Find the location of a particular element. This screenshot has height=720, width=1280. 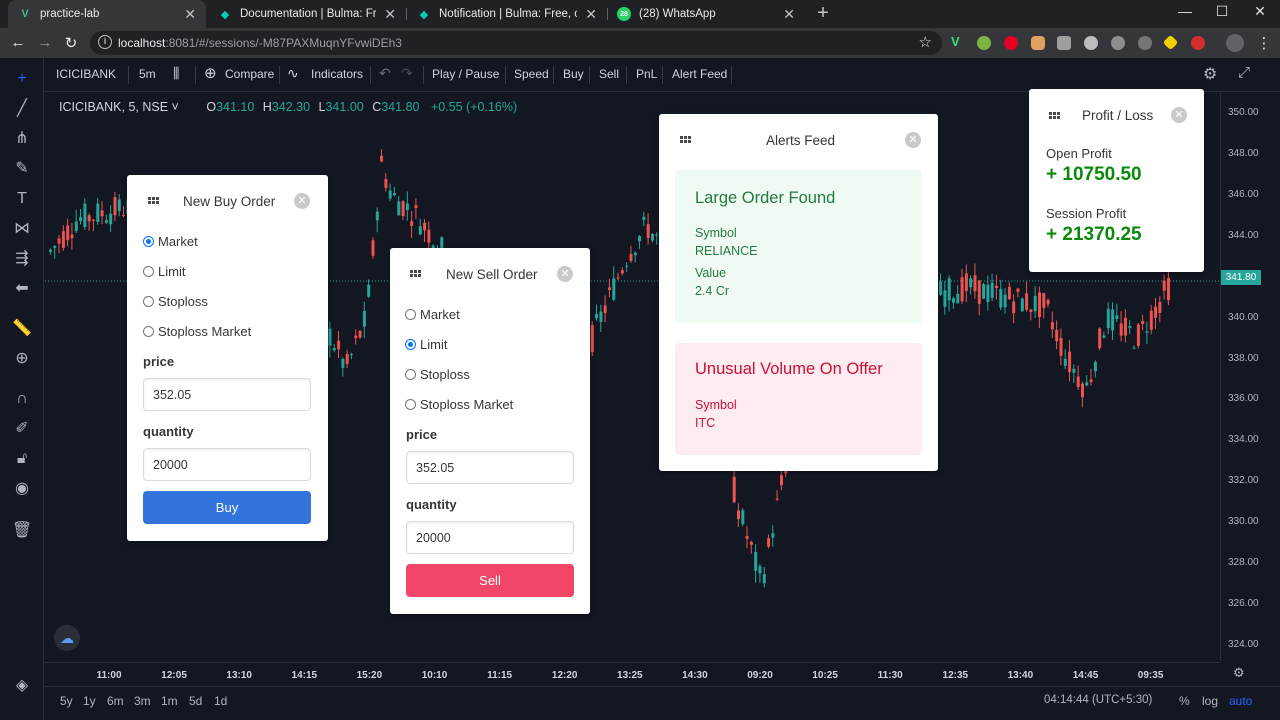

pattern-icon: ⋈ is located at coordinates (22, 229).